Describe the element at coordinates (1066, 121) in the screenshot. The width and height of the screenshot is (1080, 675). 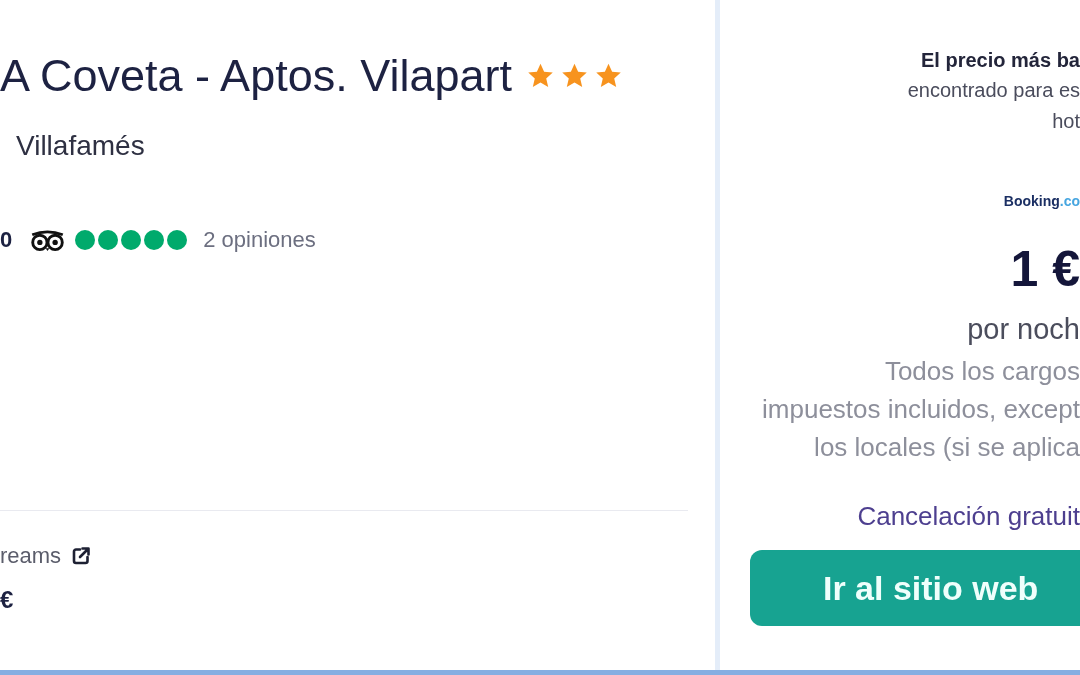
I see `lowest-price-note: hot` at that location.